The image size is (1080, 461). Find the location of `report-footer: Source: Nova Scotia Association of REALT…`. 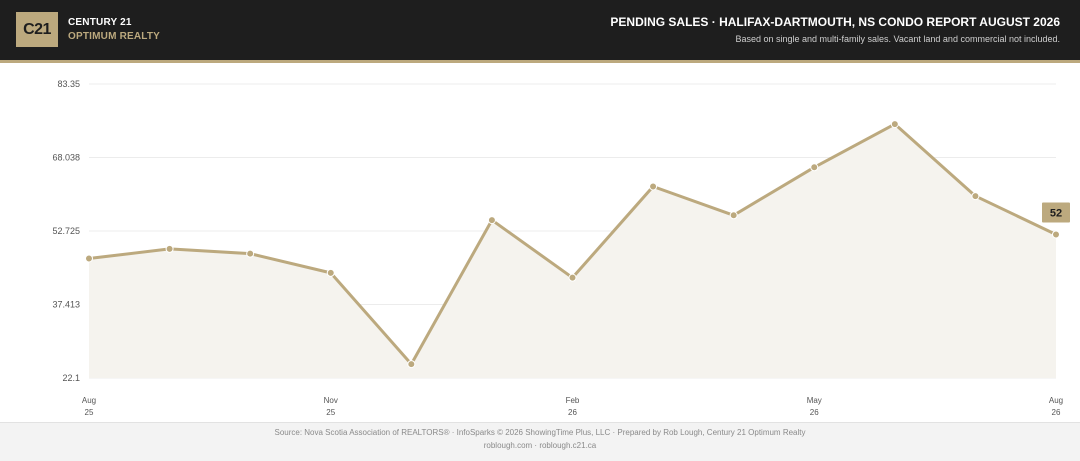

report-footer: Source: Nova Scotia Association of REALT… is located at coordinates (540, 441).